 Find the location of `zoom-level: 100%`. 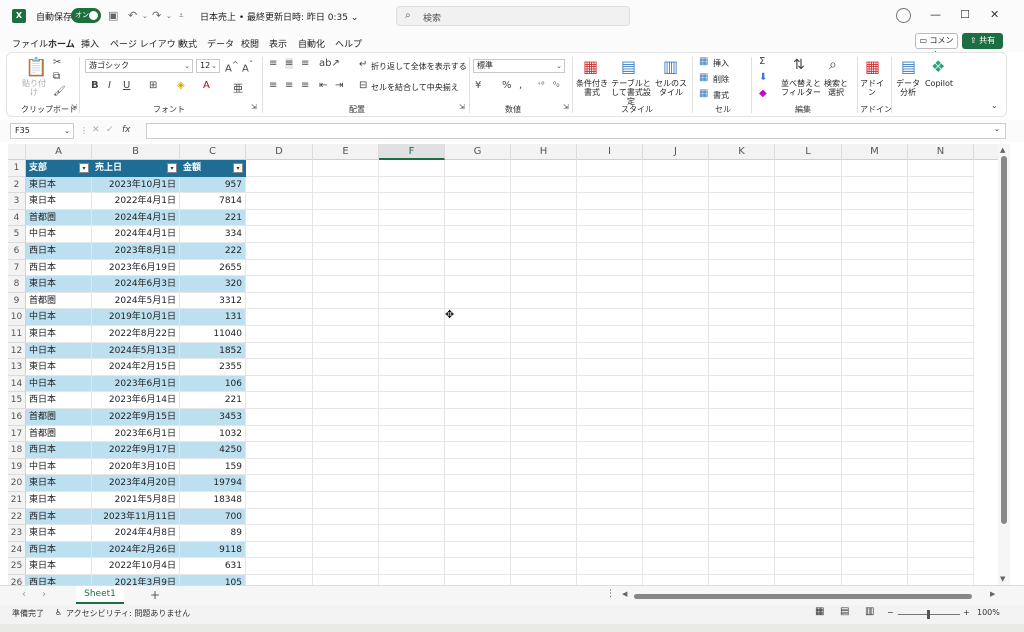

zoom-level: 100% is located at coordinates (988, 612).